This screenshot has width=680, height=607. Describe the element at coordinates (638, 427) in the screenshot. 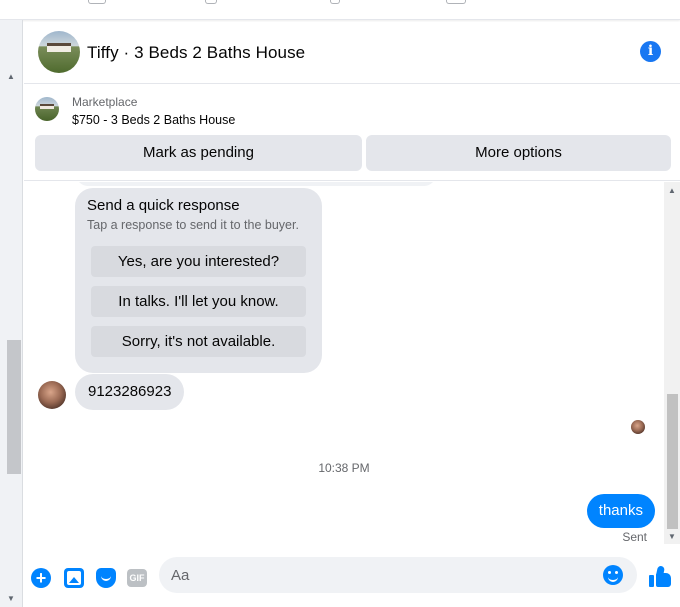

I see `read-receipt-avatar` at that location.